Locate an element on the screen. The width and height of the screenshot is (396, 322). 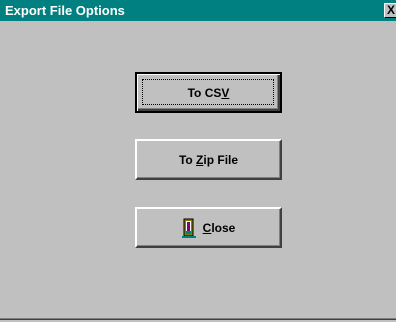
close-x-icon: X is located at coordinates (391, 10).